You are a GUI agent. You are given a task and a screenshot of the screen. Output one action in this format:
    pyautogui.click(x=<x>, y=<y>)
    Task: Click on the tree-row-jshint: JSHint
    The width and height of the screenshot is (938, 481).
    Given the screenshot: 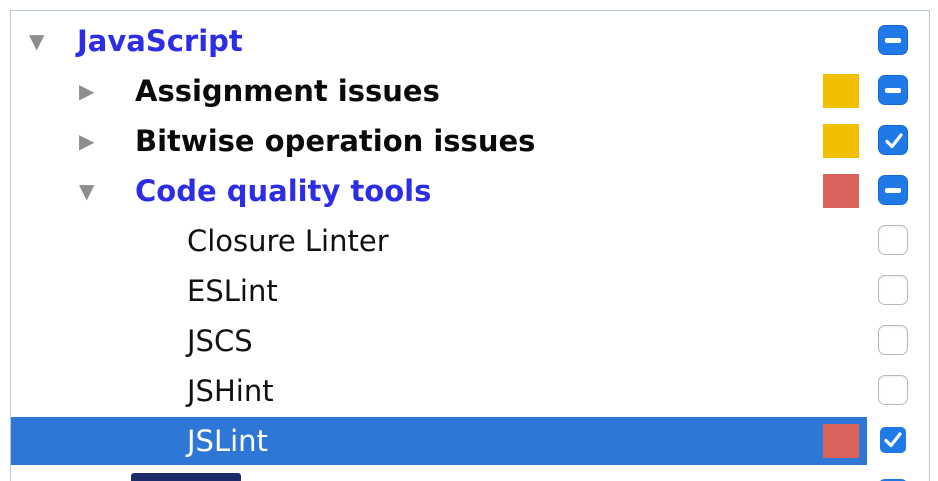 What is the action you would take?
    pyautogui.click(x=470, y=391)
    